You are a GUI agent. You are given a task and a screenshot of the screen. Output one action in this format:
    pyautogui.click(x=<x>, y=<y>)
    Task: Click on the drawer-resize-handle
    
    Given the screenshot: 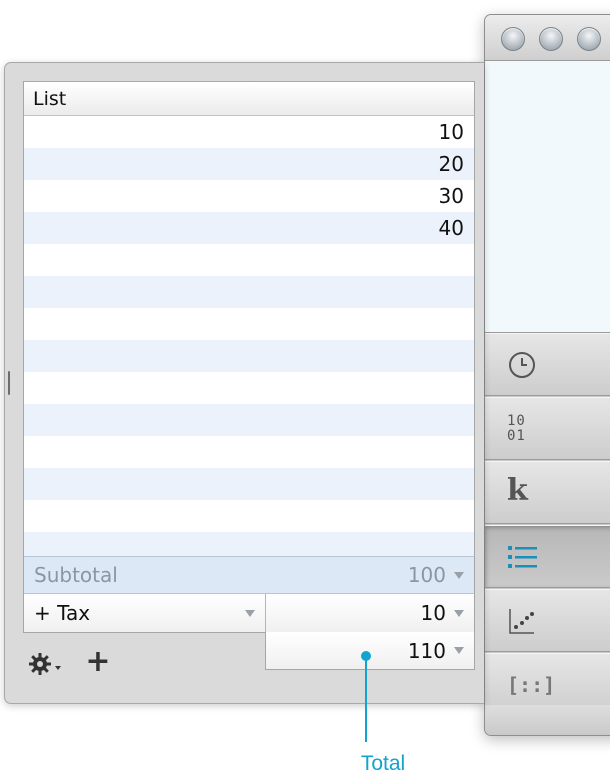 What is the action you would take?
    pyautogui.click(x=9, y=383)
    